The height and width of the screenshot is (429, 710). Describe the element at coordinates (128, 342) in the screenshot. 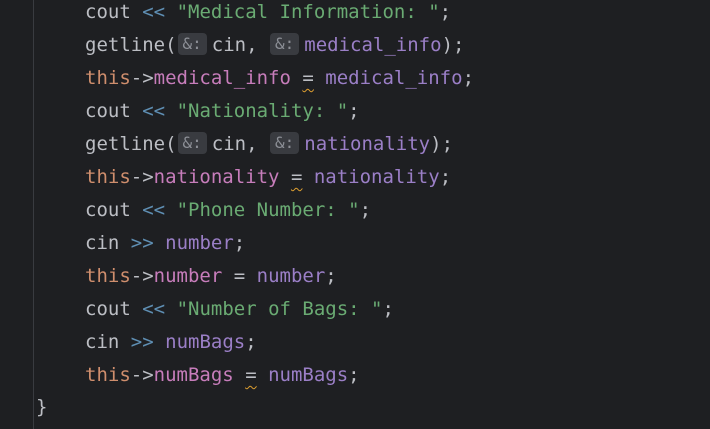

I see `code-line: cin >> numBags;` at that location.